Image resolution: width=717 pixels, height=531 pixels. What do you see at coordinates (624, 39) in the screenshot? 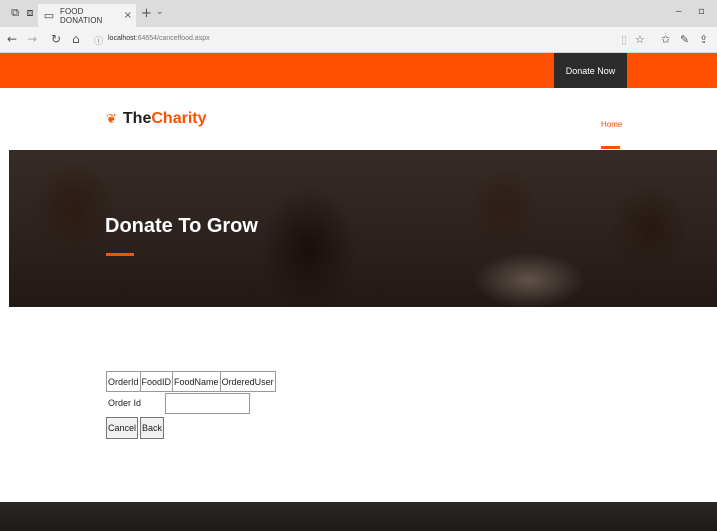
I see `reading-view-icon: ▯` at bounding box center [624, 39].